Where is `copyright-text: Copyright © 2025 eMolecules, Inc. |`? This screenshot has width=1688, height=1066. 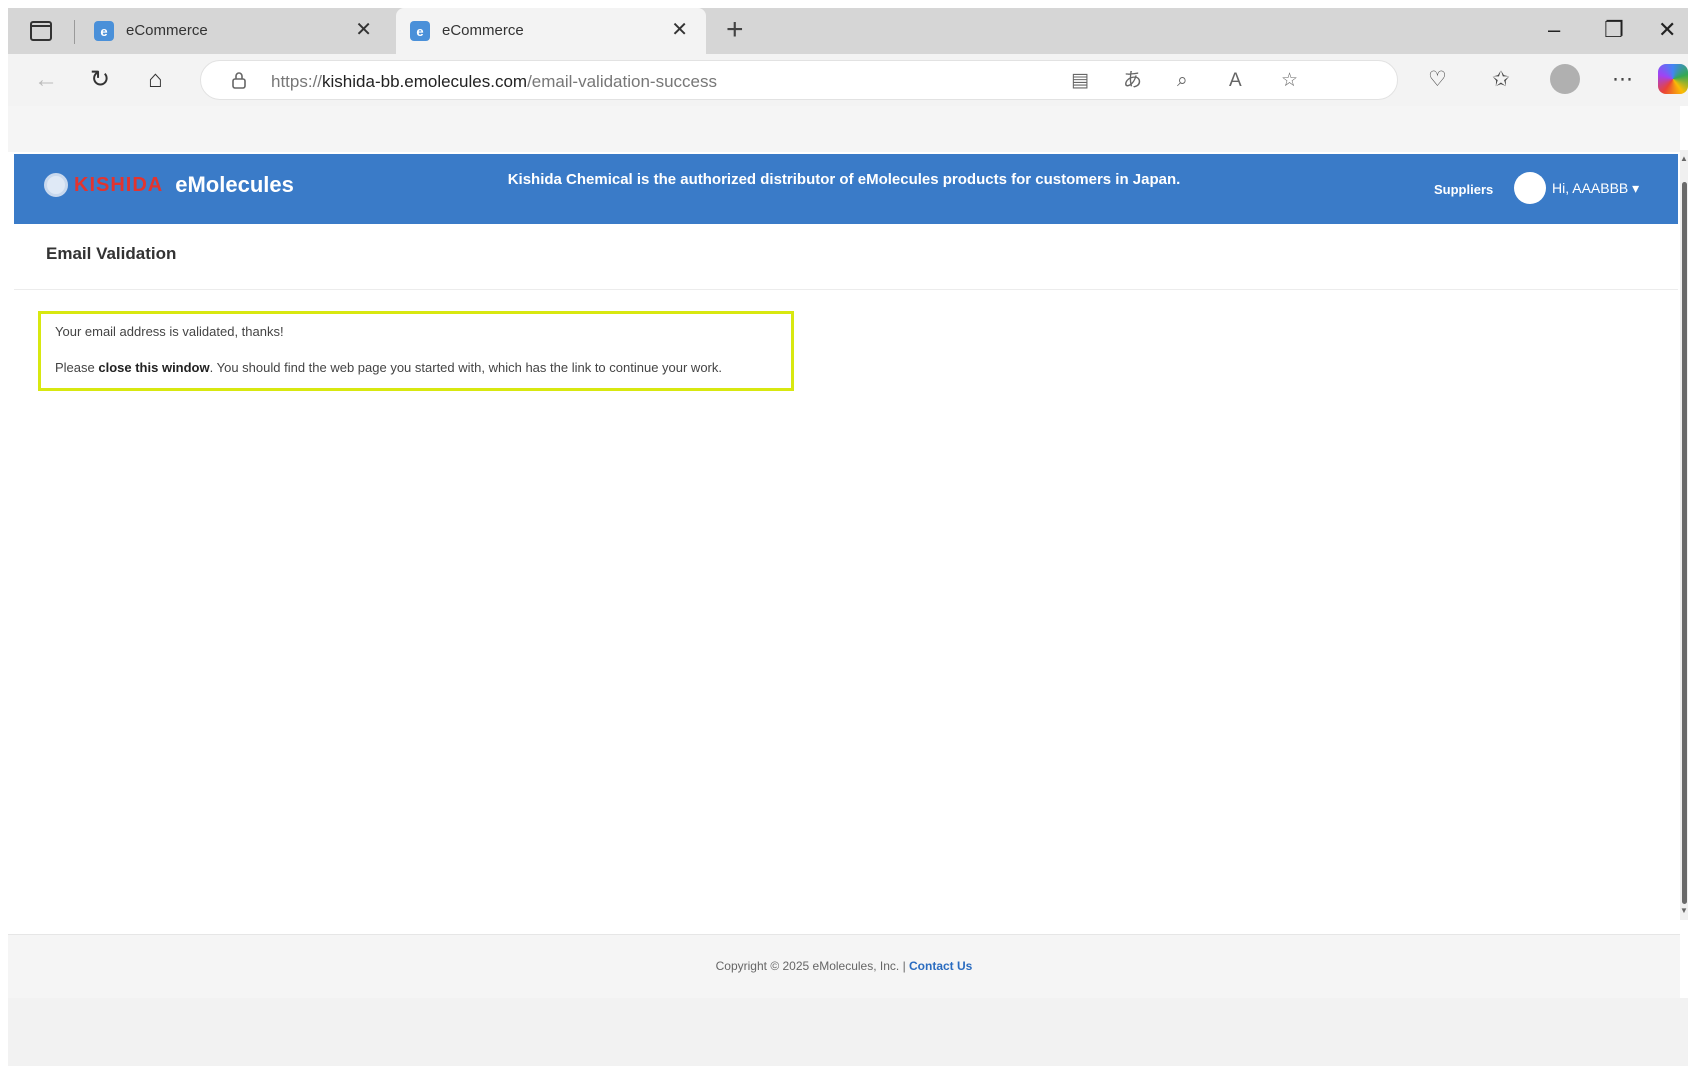
copyright-text: Copyright © 2025 eMolecules, Inc. | is located at coordinates (812, 966).